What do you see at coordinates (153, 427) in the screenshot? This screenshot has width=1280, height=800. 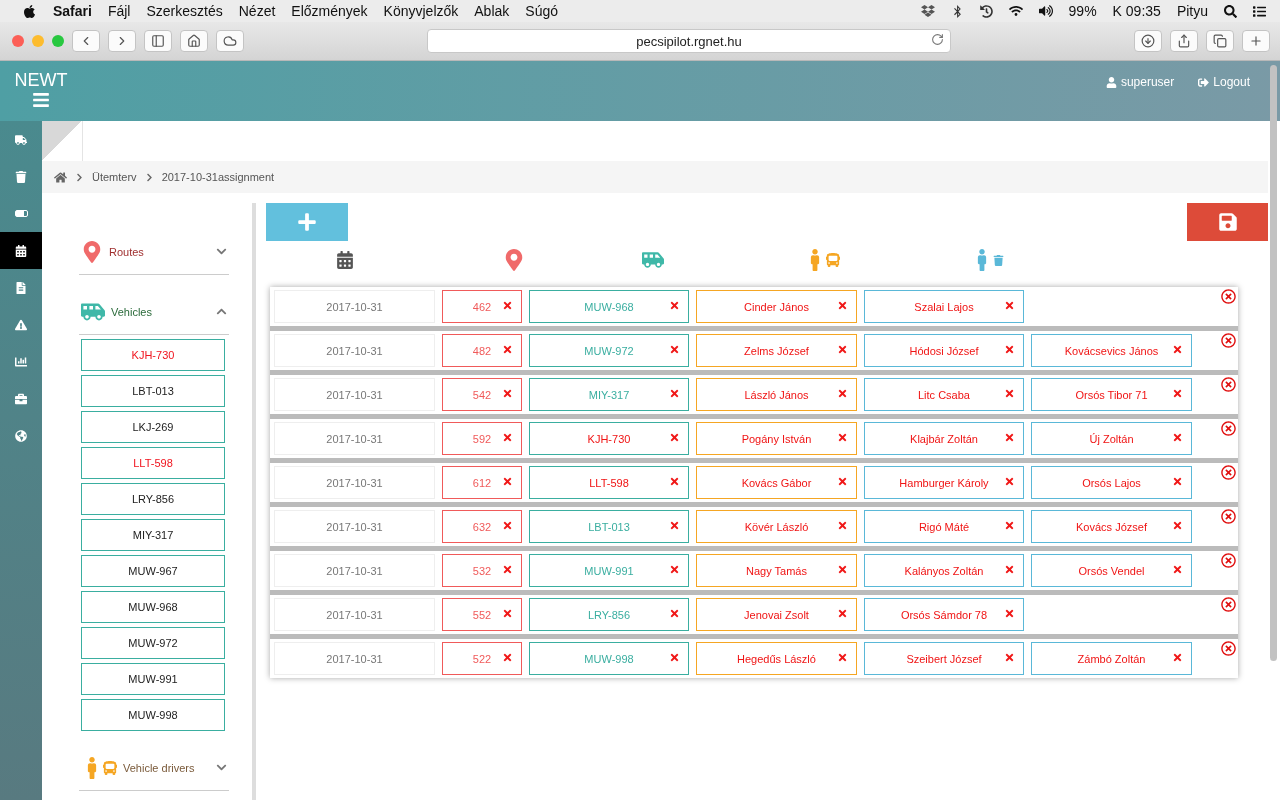 I see `vehicle-item: LKJ-269` at bounding box center [153, 427].